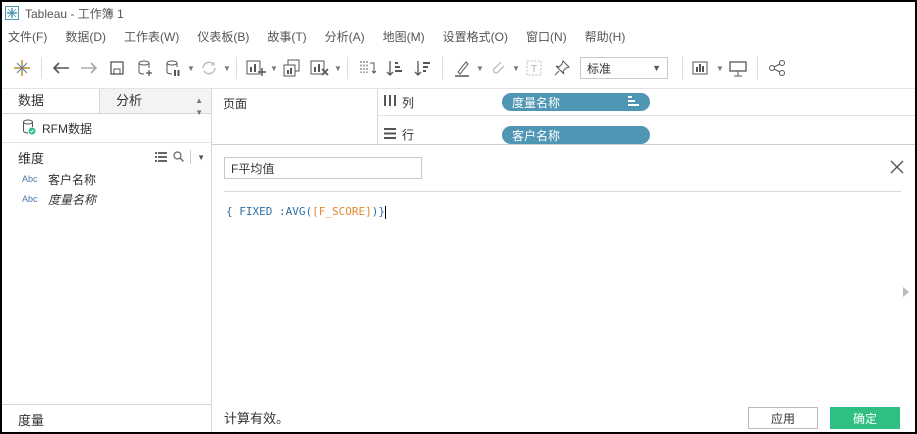 Image resolution: width=917 pixels, height=434 pixels. What do you see at coordinates (462, 68) in the screenshot?
I see `highlight-icon` at bounding box center [462, 68].